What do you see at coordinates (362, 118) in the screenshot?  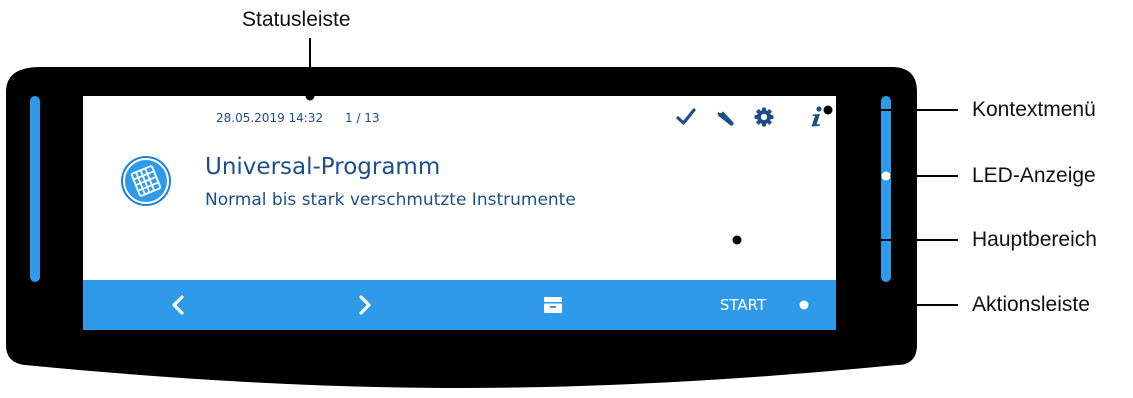 I see `status-page-counter: 1 / 13` at bounding box center [362, 118].